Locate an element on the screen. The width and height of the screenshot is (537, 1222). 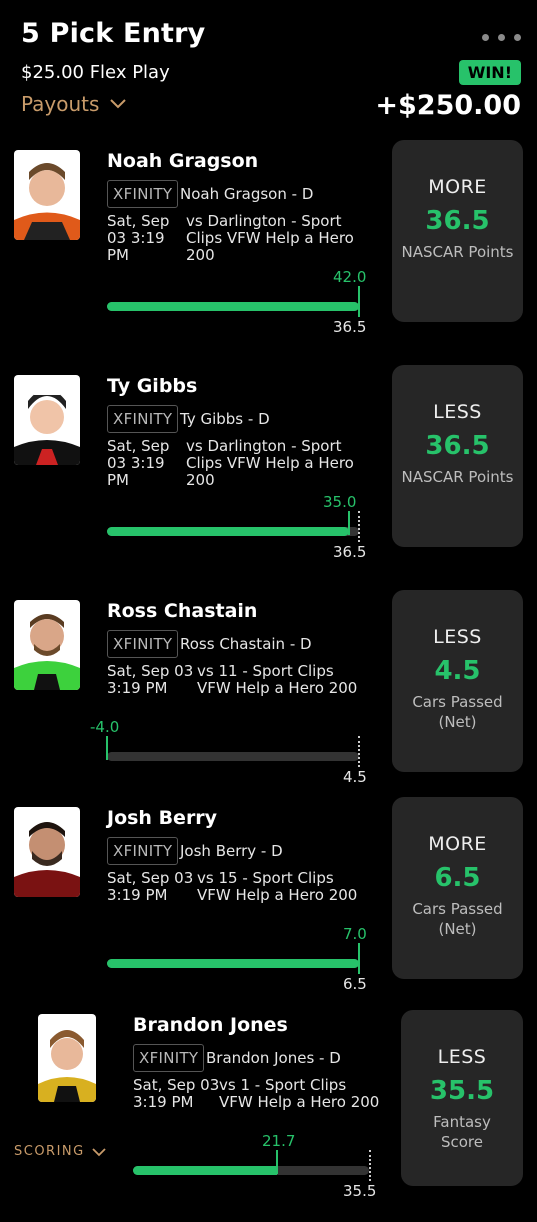
line-value: 4.5 is located at coordinates (355, 777).